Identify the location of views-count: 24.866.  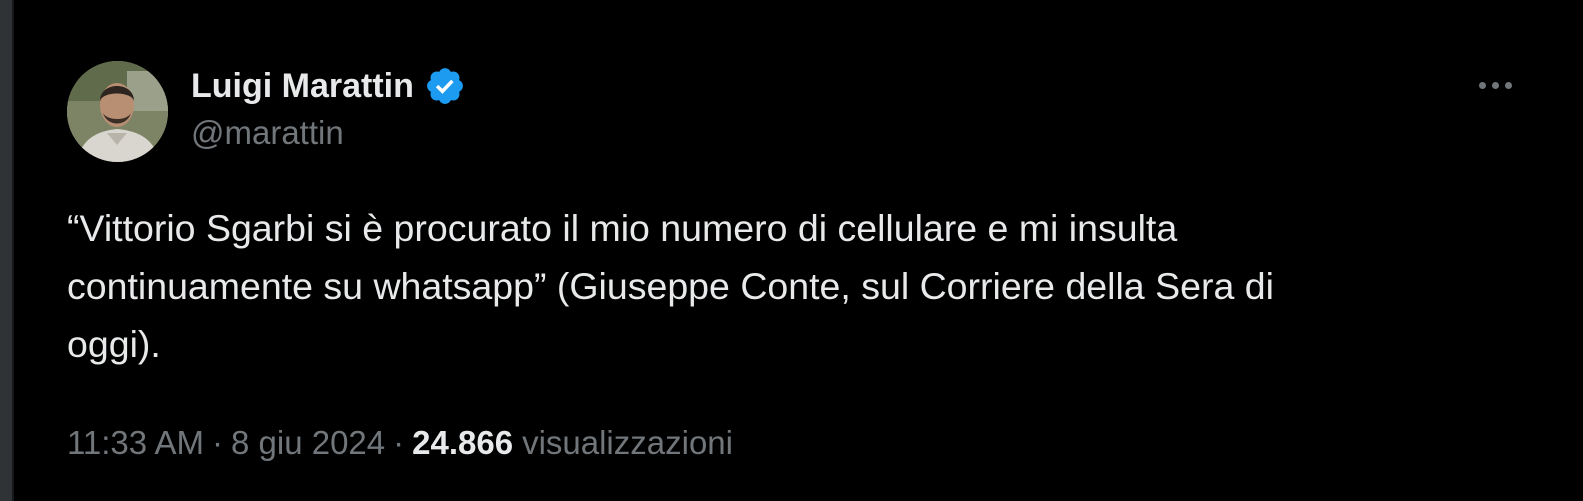
(462, 443).